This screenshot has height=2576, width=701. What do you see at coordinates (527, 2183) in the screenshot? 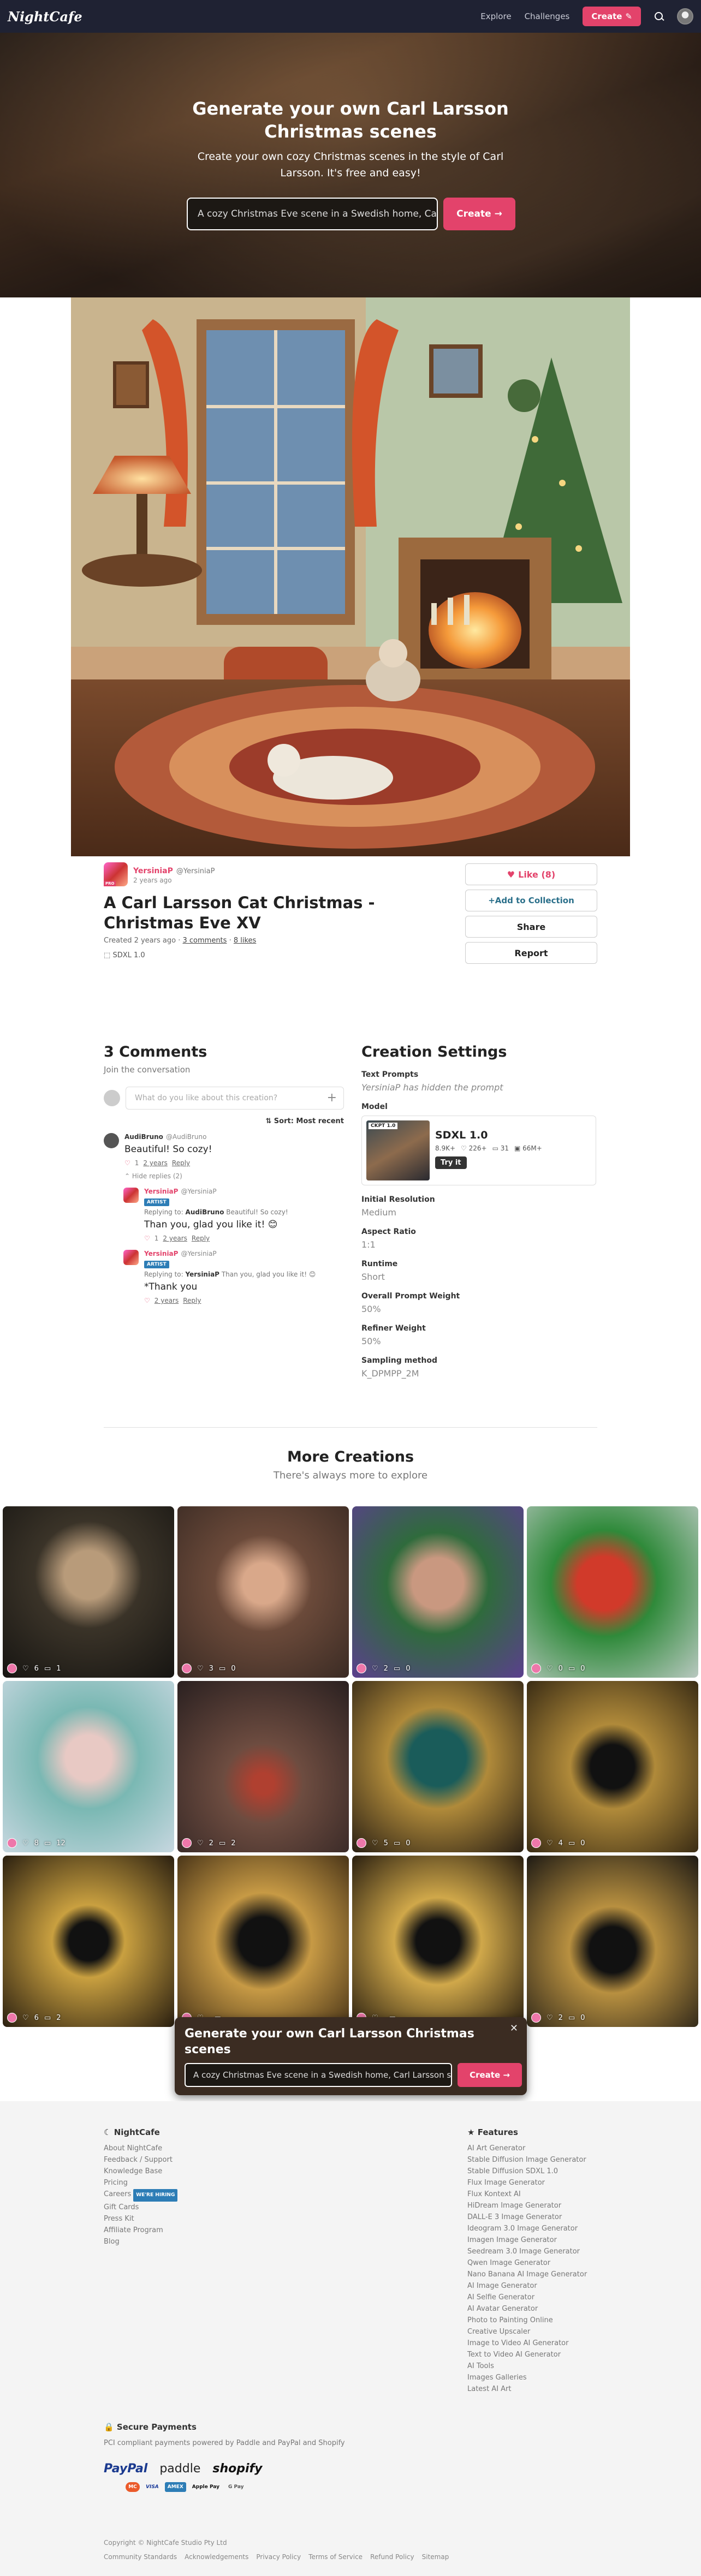
I see `footer-feature-link: Flux Image Generator` at bounding box center [527, 2183].